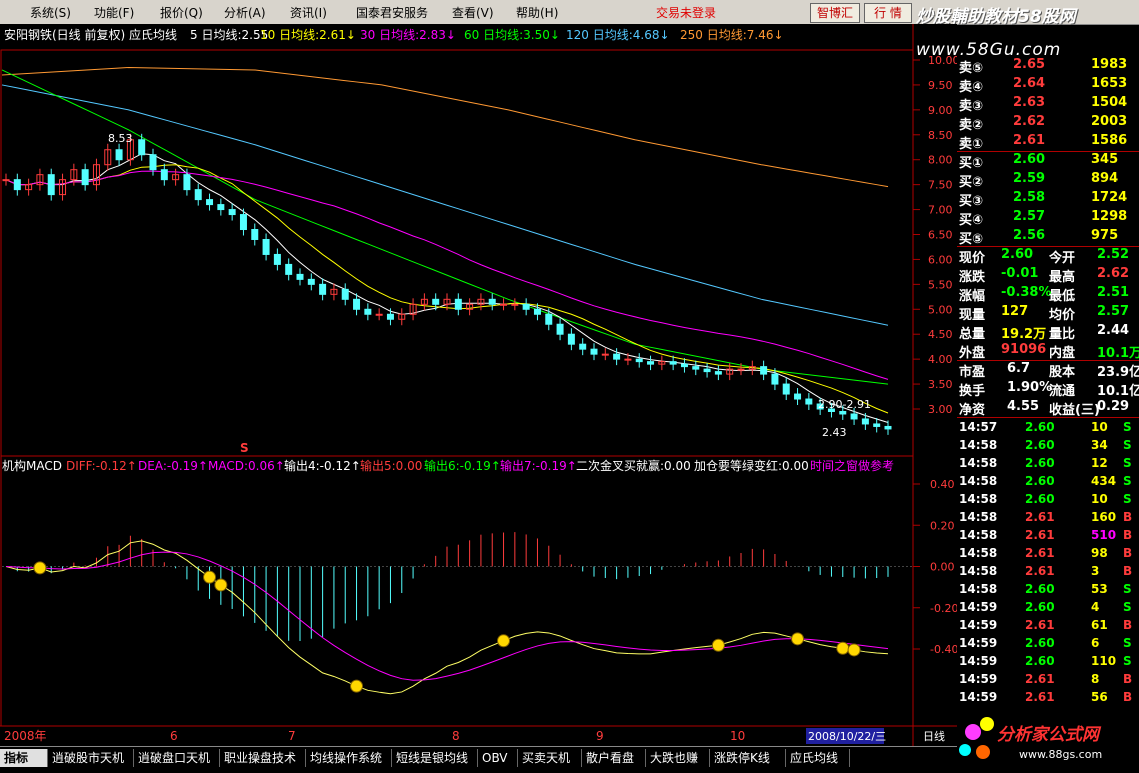 The height and width of the screenshot is (773, 1139). What do you see at coordinates (1099, 697) in the screenshot?
I see `tick-volume: 56` at bounding box center [1099, 697].